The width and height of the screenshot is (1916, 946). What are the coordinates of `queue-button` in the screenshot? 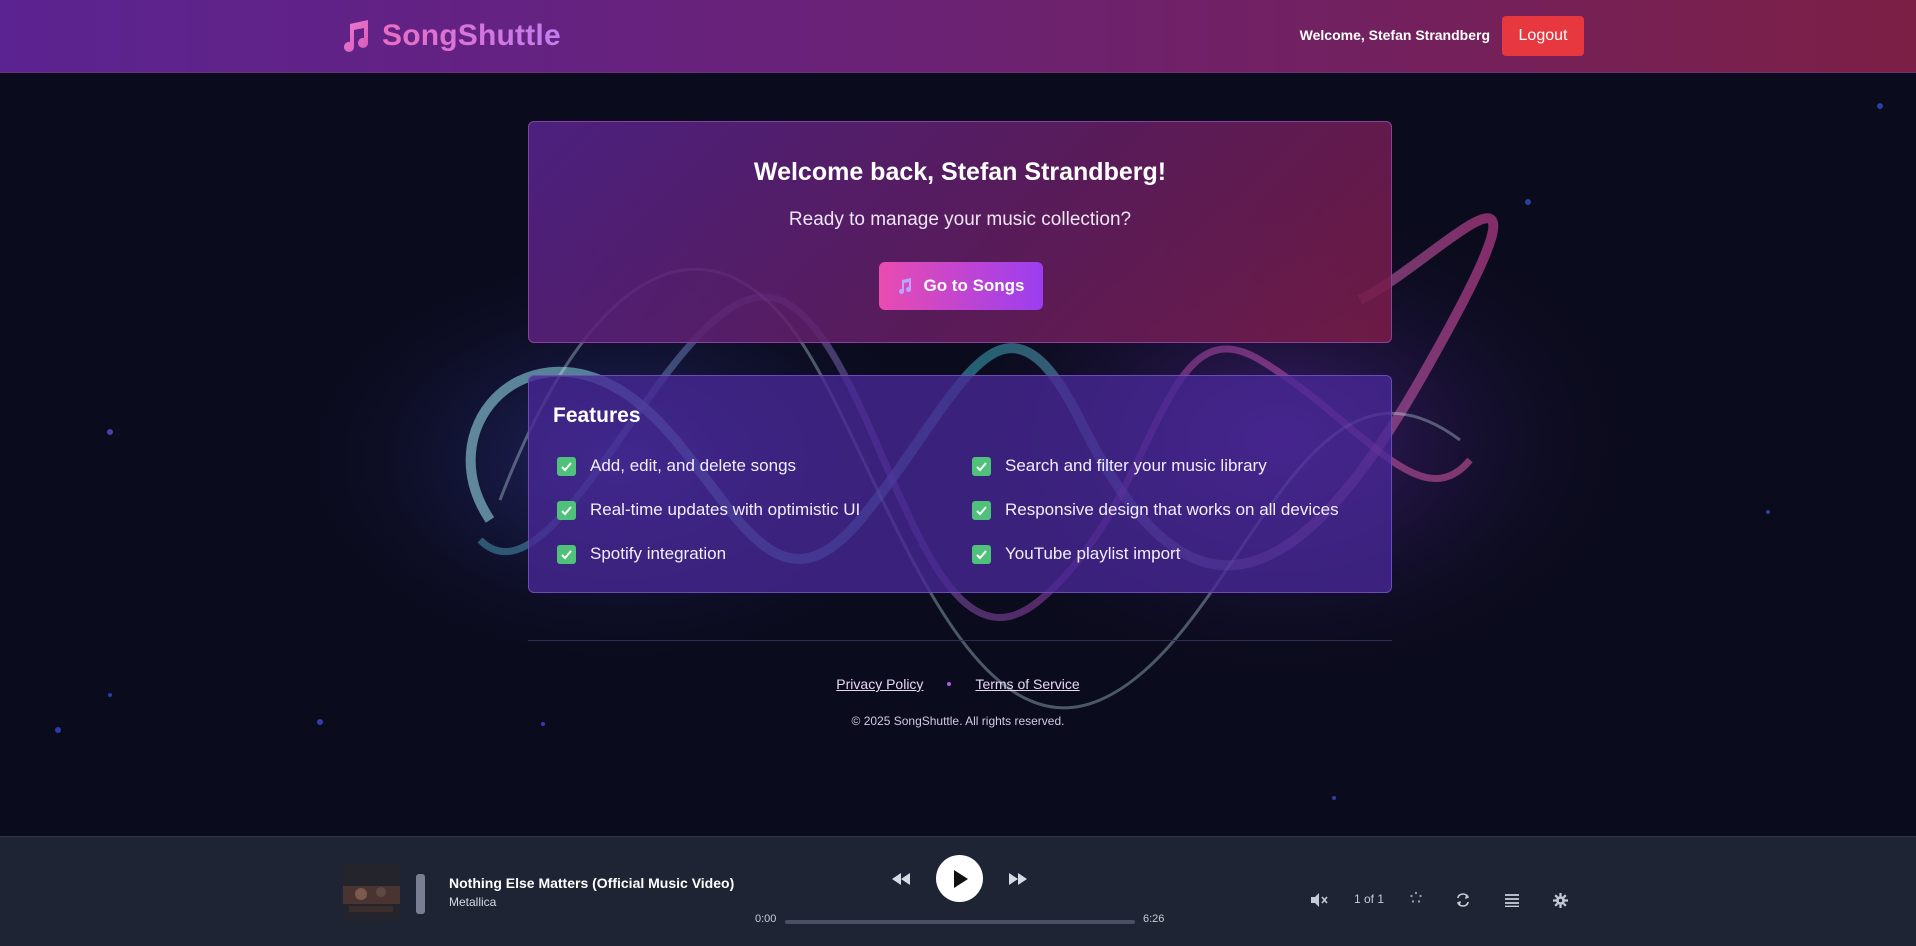 It's located at (1512, 900).